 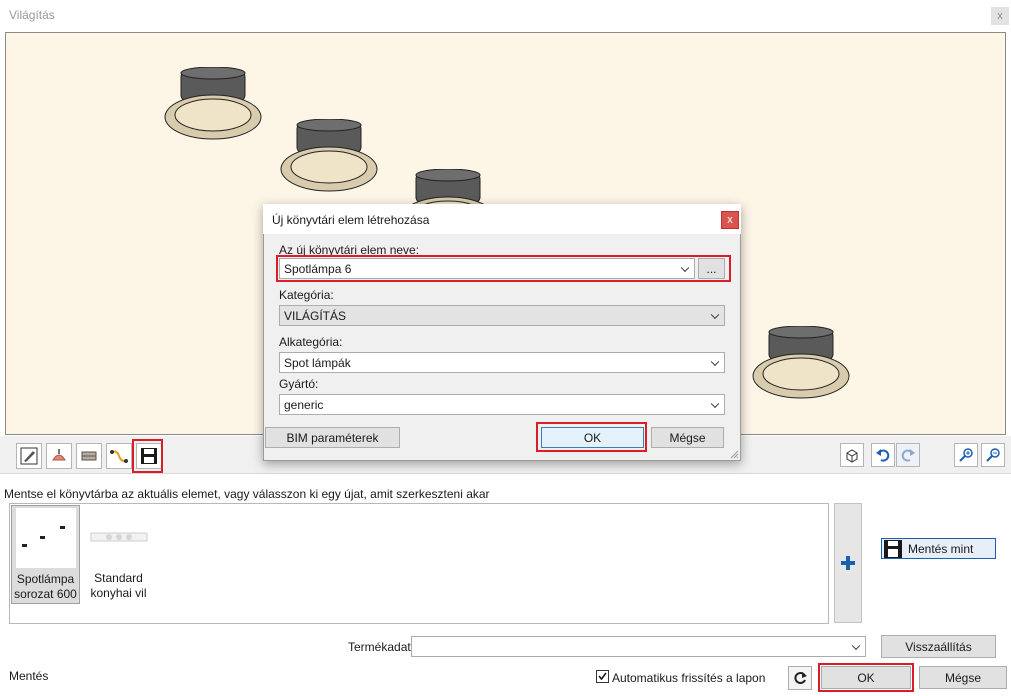 I want to click on list-item-label: Spotlámpa, so click(x=45, y=579).